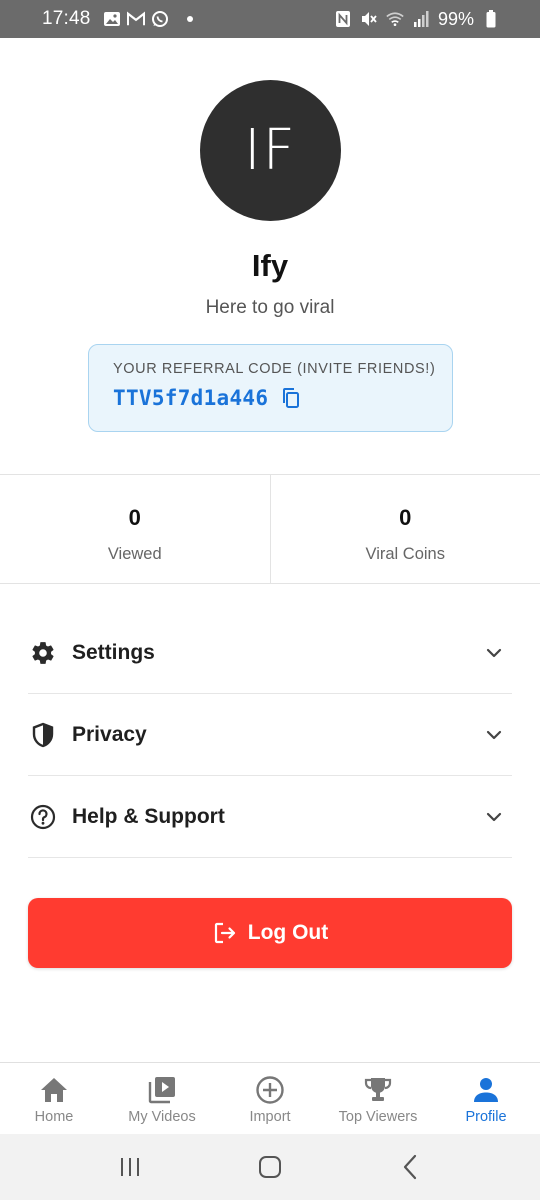 Image resolution: width=540 pixels, height=1200 pixels. I want to click on nav-label: Import, so click(270, 1117).